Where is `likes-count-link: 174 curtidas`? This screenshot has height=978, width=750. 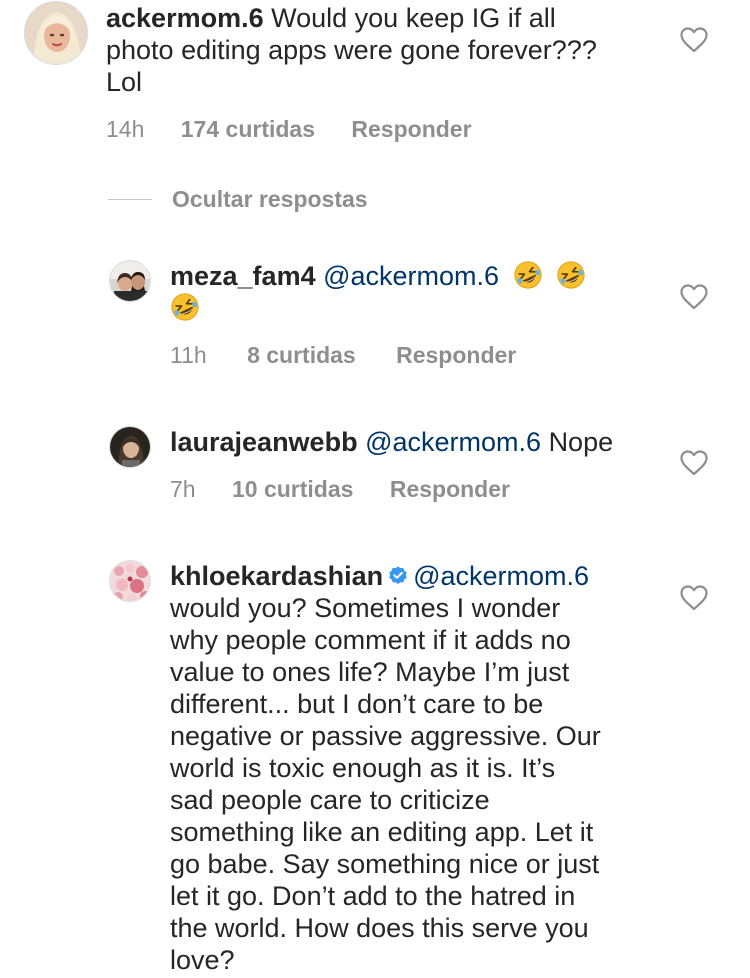
likes-count-link: 174 curtidas is located at coordinates (248, 129).